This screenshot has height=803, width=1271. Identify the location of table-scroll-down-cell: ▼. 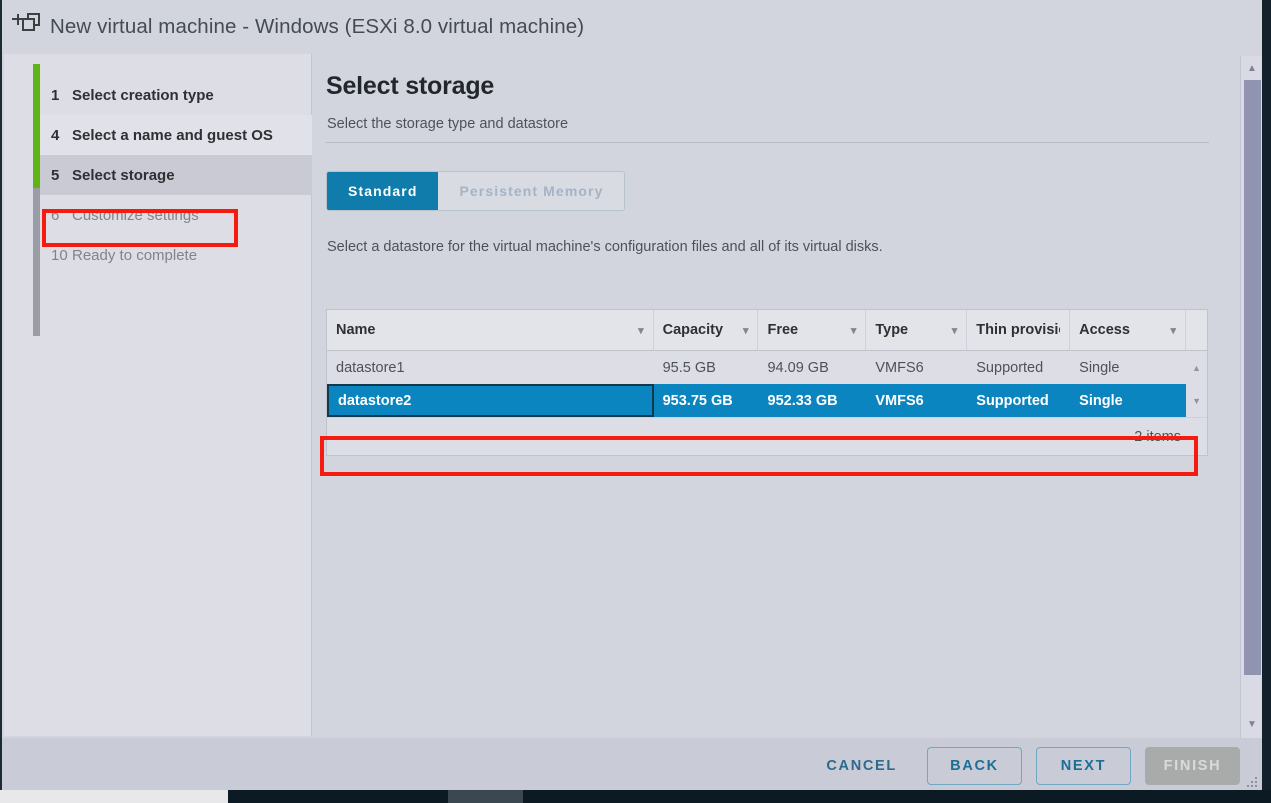
(1197, 400).